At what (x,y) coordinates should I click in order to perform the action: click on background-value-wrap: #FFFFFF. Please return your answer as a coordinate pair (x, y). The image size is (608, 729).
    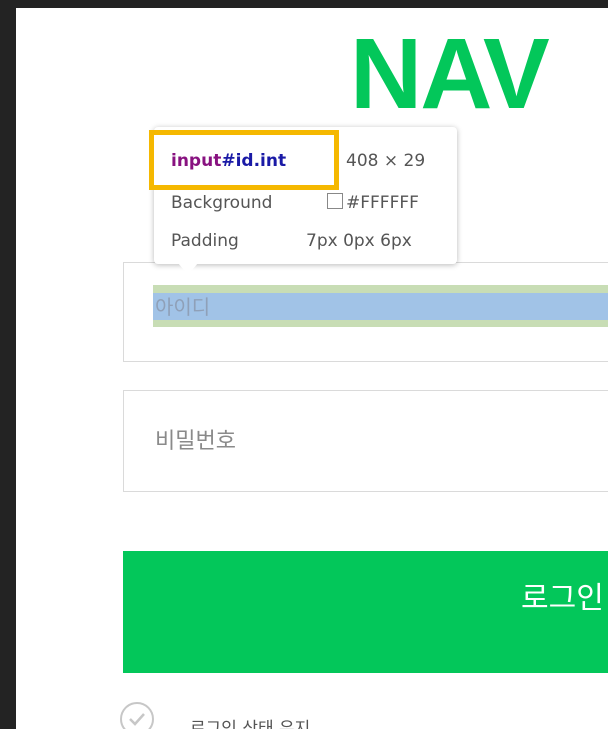
    Looking at the image, I should click on (373, 203).